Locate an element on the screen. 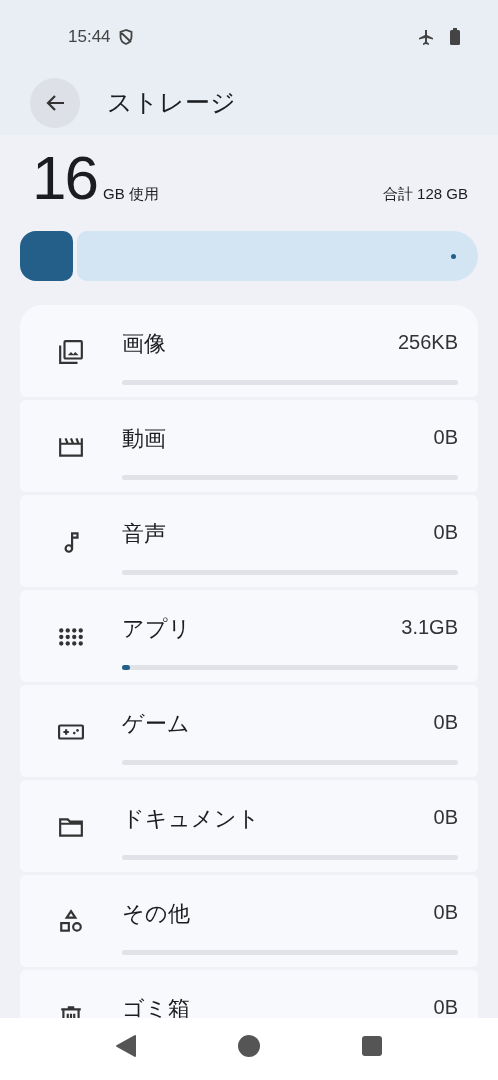 The image size is (498, 1080). category-size: 3.1GB is located at coordinates (429, 627).